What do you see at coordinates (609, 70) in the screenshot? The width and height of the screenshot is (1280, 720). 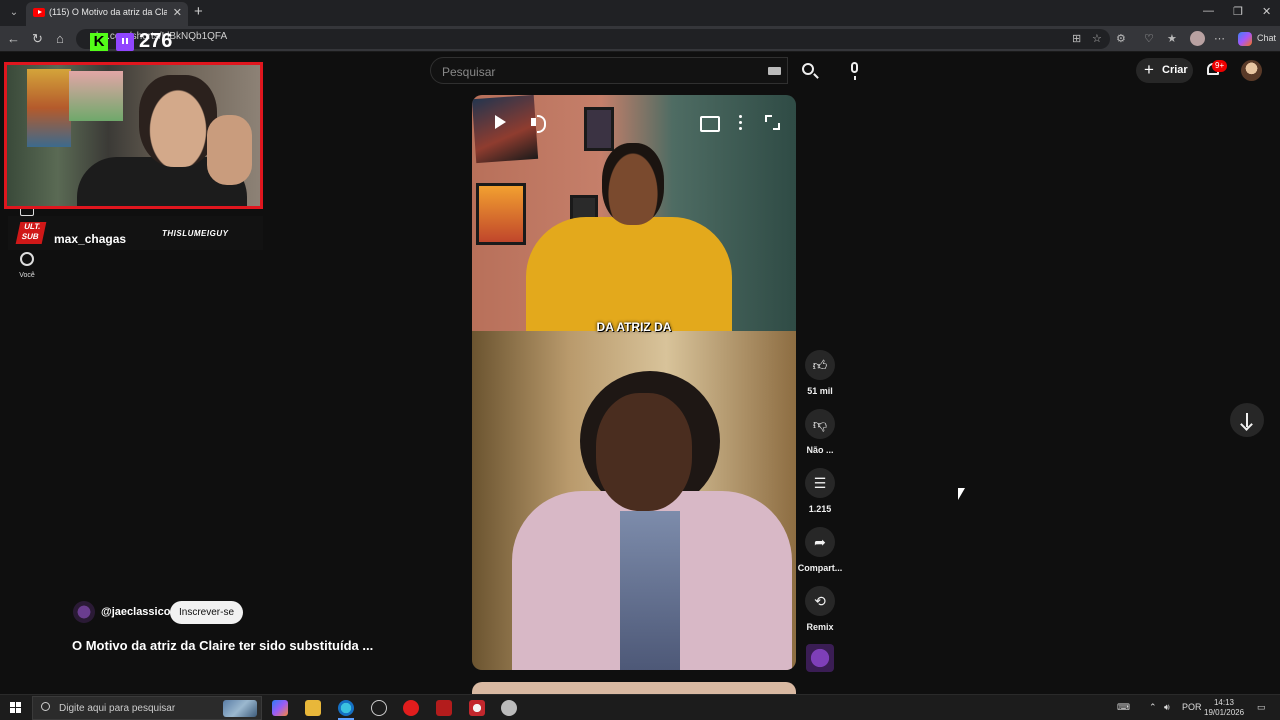 I see `search-input: Pesquisar` at bounding box center [609, 70].